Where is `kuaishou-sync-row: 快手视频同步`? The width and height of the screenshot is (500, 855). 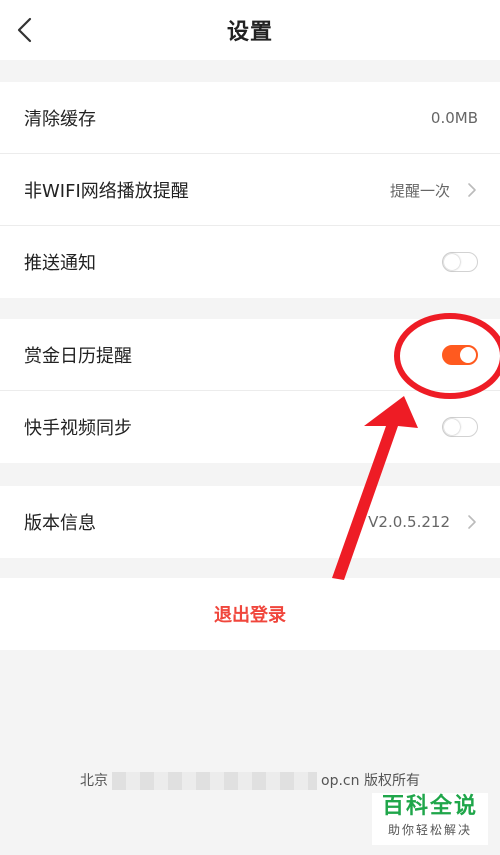 kuaishou-sync-row: 快手视频同步 is located at coordinates (250, 427).